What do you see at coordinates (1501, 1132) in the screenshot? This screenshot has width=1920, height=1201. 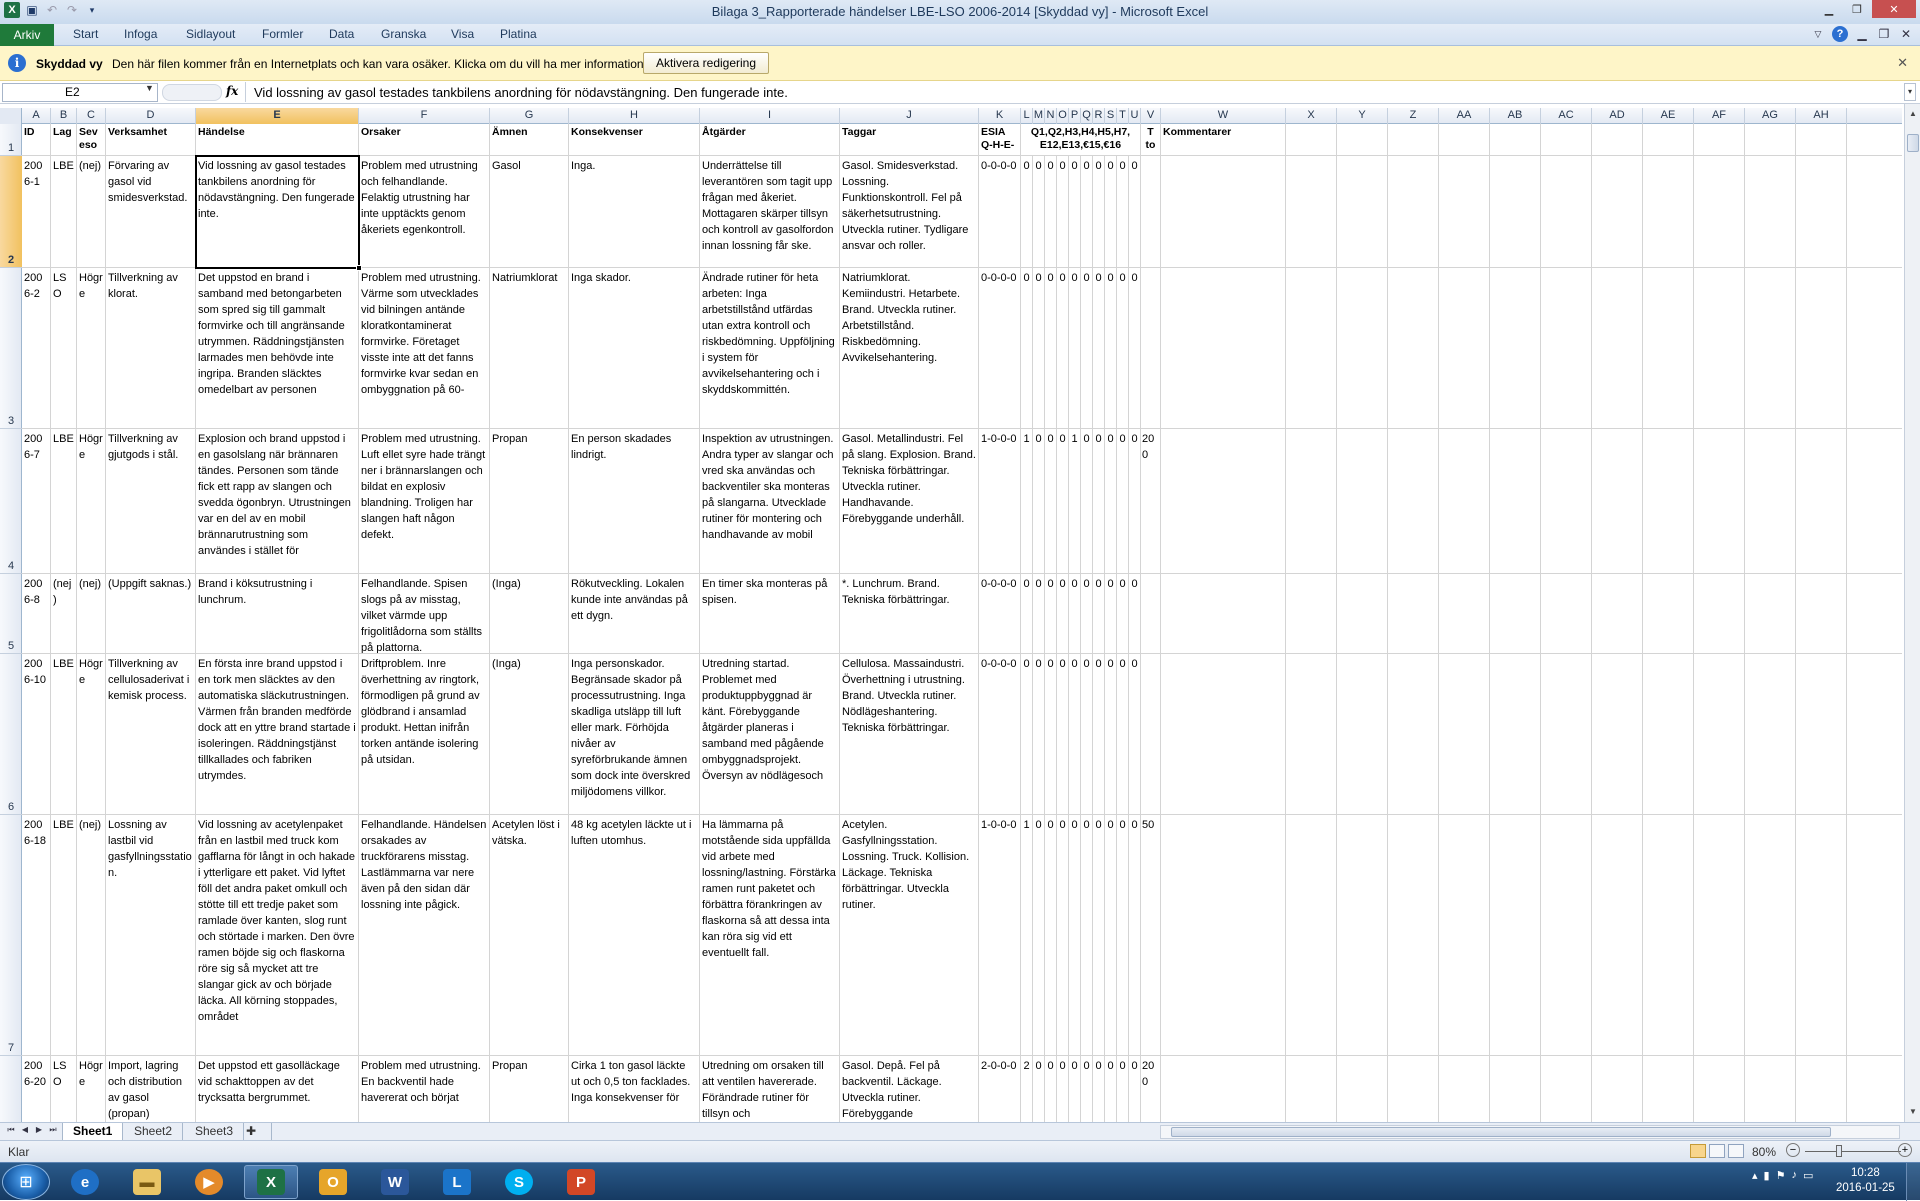 I see `horizontal-scroll-thumb` at bounding box center [1501, 1132].